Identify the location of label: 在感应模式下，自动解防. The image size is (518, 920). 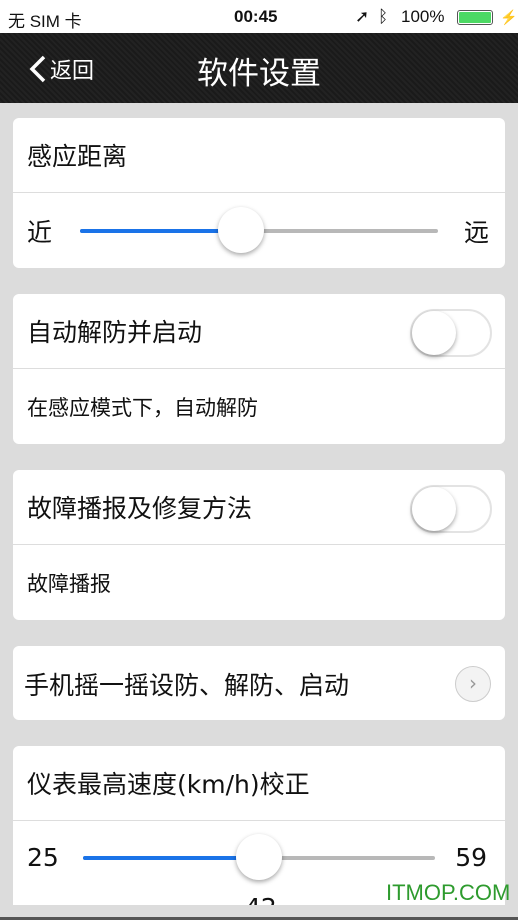
(142, 407).